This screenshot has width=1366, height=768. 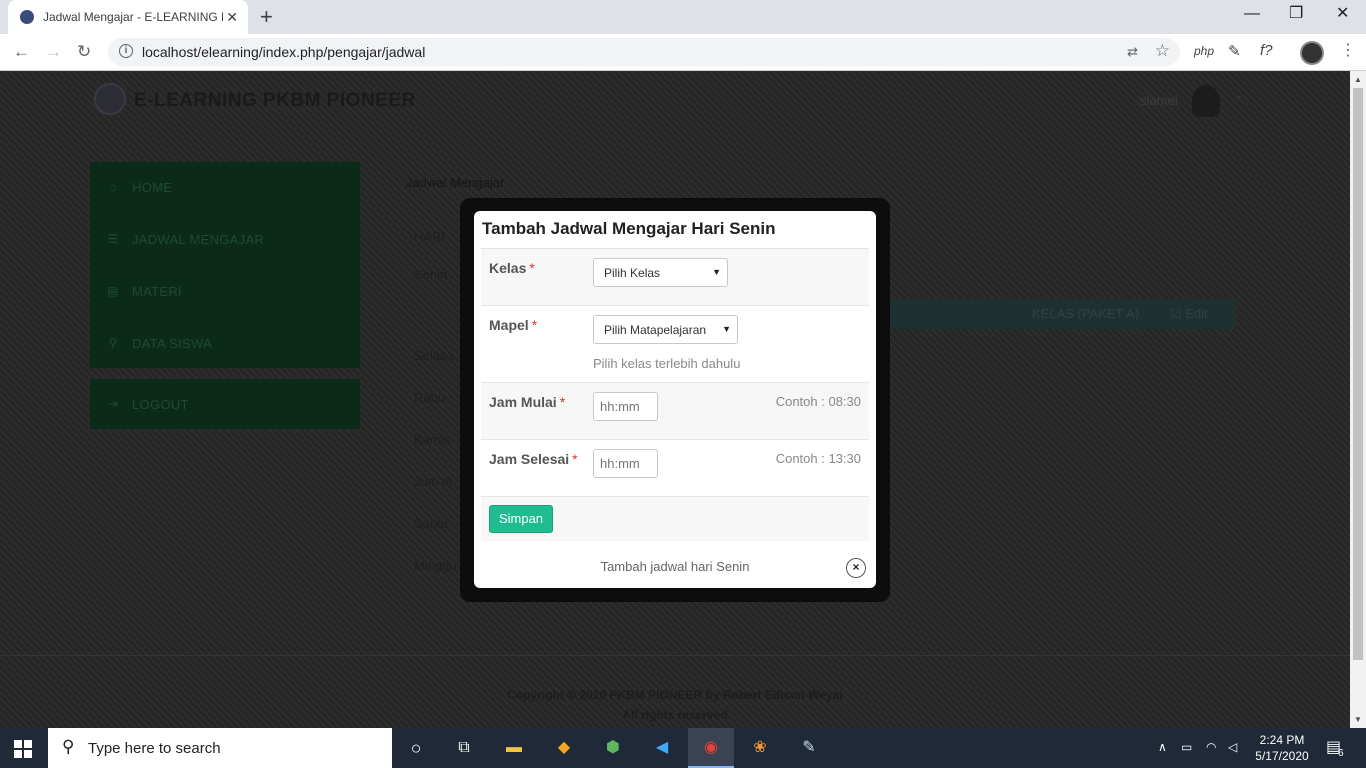 What do you see at coordinates (435, 565) in the screenshot?
I see `day-label: Minggu` at bounding box center [435, 565].